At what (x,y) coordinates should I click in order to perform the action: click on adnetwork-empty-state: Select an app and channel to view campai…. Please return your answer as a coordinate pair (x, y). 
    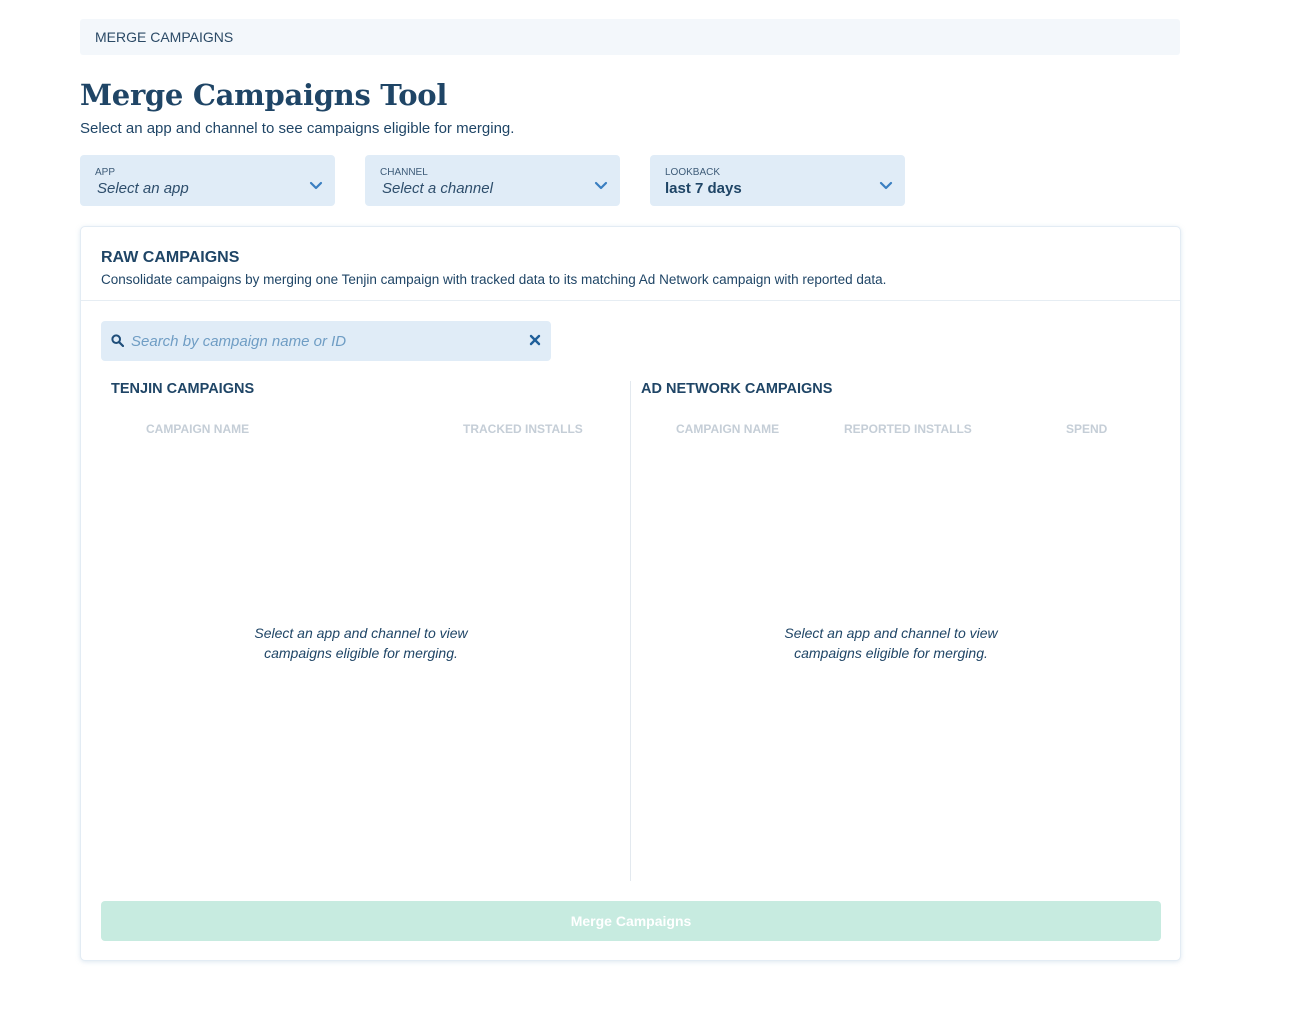
    Looking at the image, I should click on (891, 643).